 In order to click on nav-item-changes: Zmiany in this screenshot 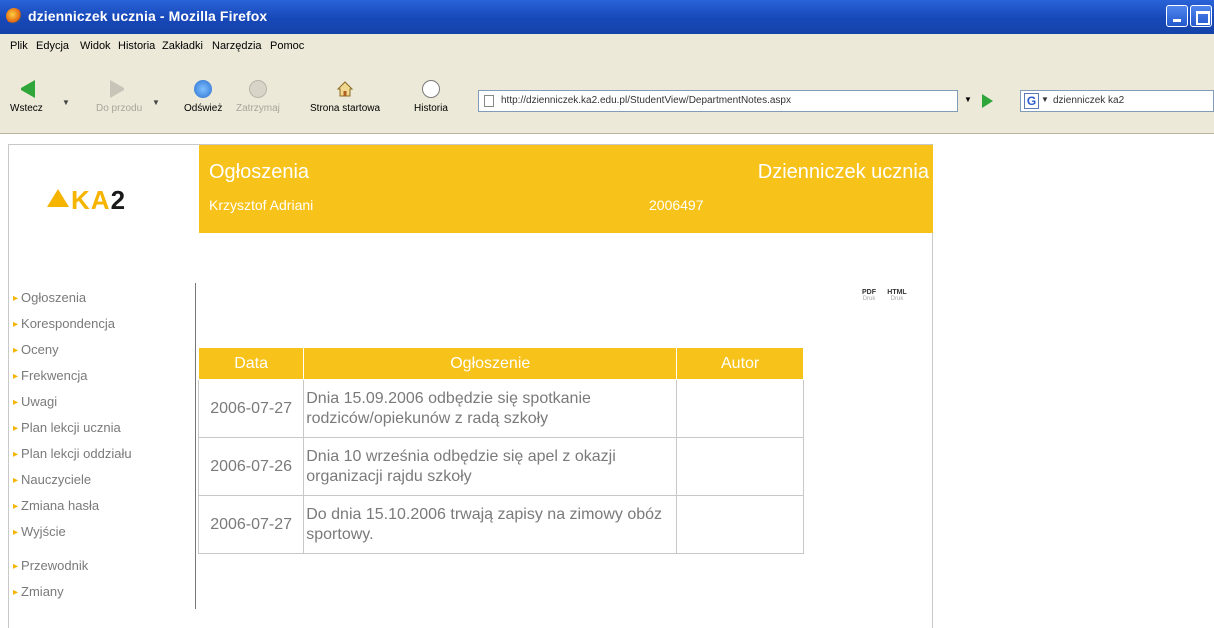, I will do `click(72, 594)`.